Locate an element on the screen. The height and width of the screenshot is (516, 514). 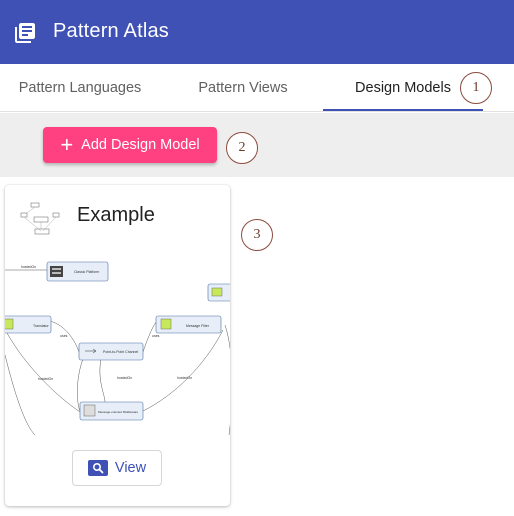
design-model-title: Example is located at coordinates (116, 215).